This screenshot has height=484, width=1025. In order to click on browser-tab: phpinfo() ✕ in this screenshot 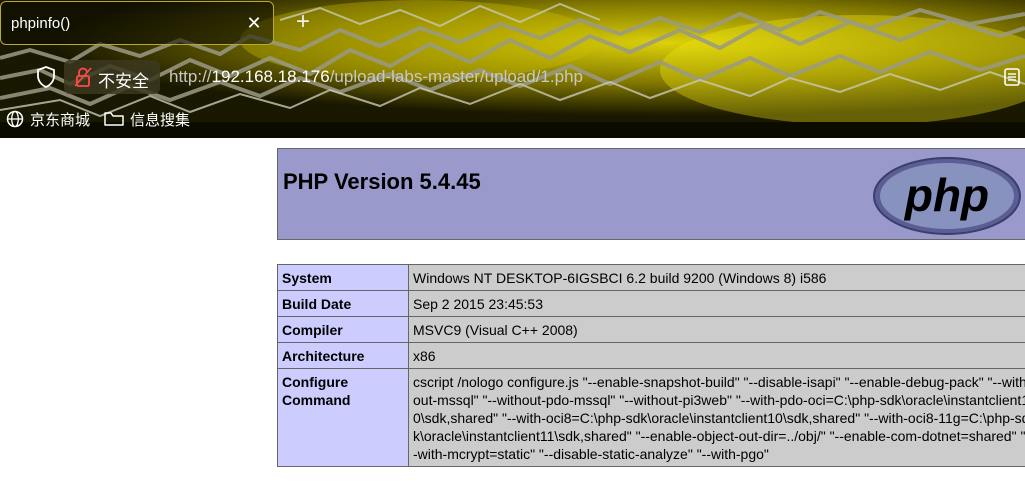, I will do `click(137, 23)`.